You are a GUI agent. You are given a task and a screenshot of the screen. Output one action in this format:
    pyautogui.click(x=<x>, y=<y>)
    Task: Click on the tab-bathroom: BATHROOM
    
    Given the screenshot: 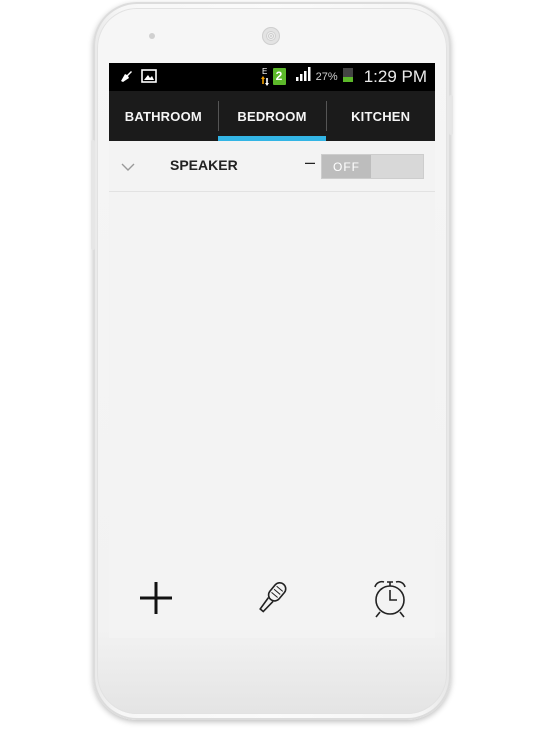 What is the action you would take?
    pyautogui.click(x=163, y=116)
    